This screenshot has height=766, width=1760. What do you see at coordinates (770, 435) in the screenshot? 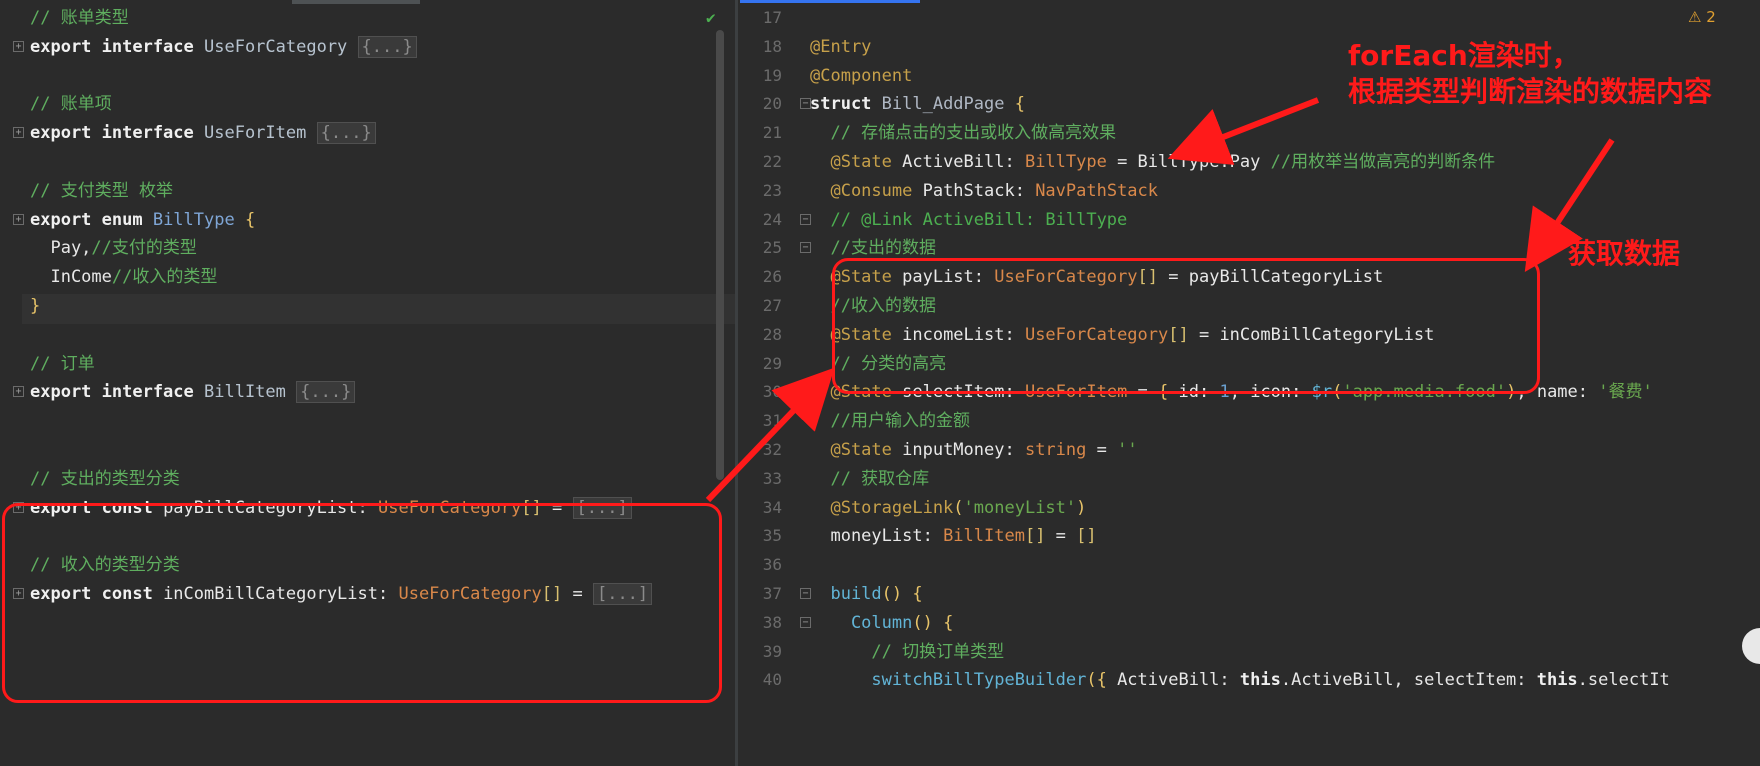
I see `arrow-left-to-right` at bounding box center [770, 435].